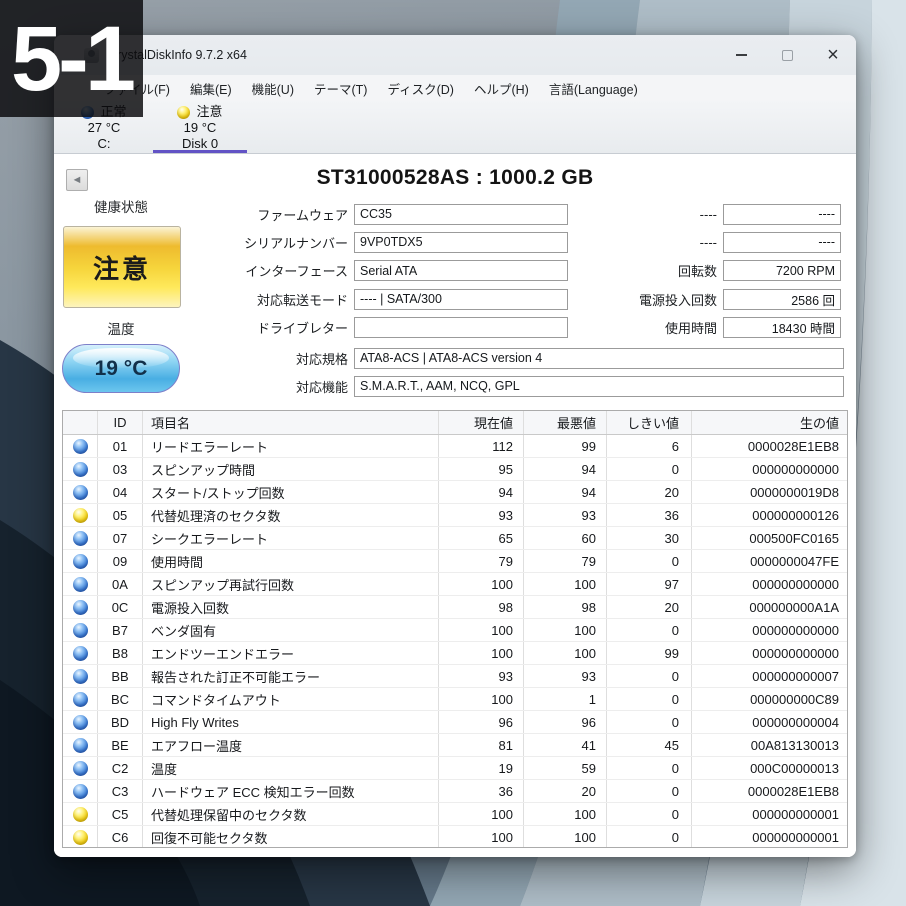 Image resolution: width=906 pixels, height=906 pixels. Describe the element at coordinates (481, 607) in the screenshot. I see `smart-current-value: 98` at that location.